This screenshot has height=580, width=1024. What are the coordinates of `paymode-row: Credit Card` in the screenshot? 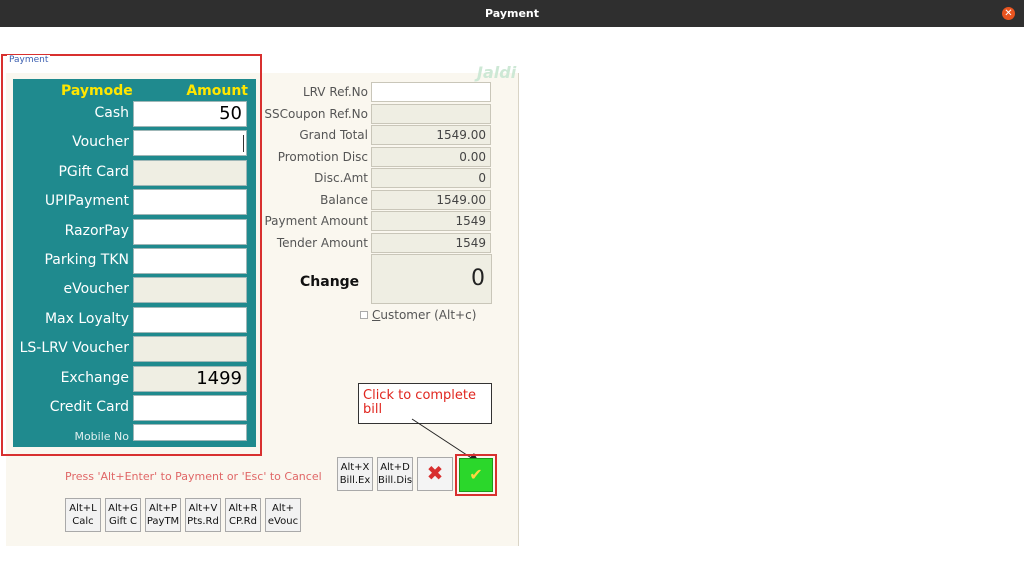 It's located at (134, 408).